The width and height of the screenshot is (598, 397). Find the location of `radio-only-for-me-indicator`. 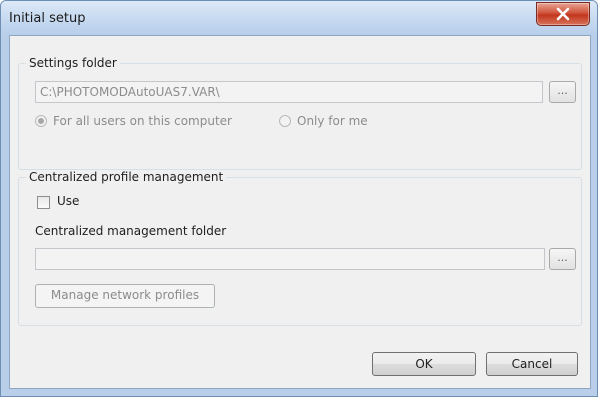

radio-only-for-me-indicator is located at coordinates (285, 121).